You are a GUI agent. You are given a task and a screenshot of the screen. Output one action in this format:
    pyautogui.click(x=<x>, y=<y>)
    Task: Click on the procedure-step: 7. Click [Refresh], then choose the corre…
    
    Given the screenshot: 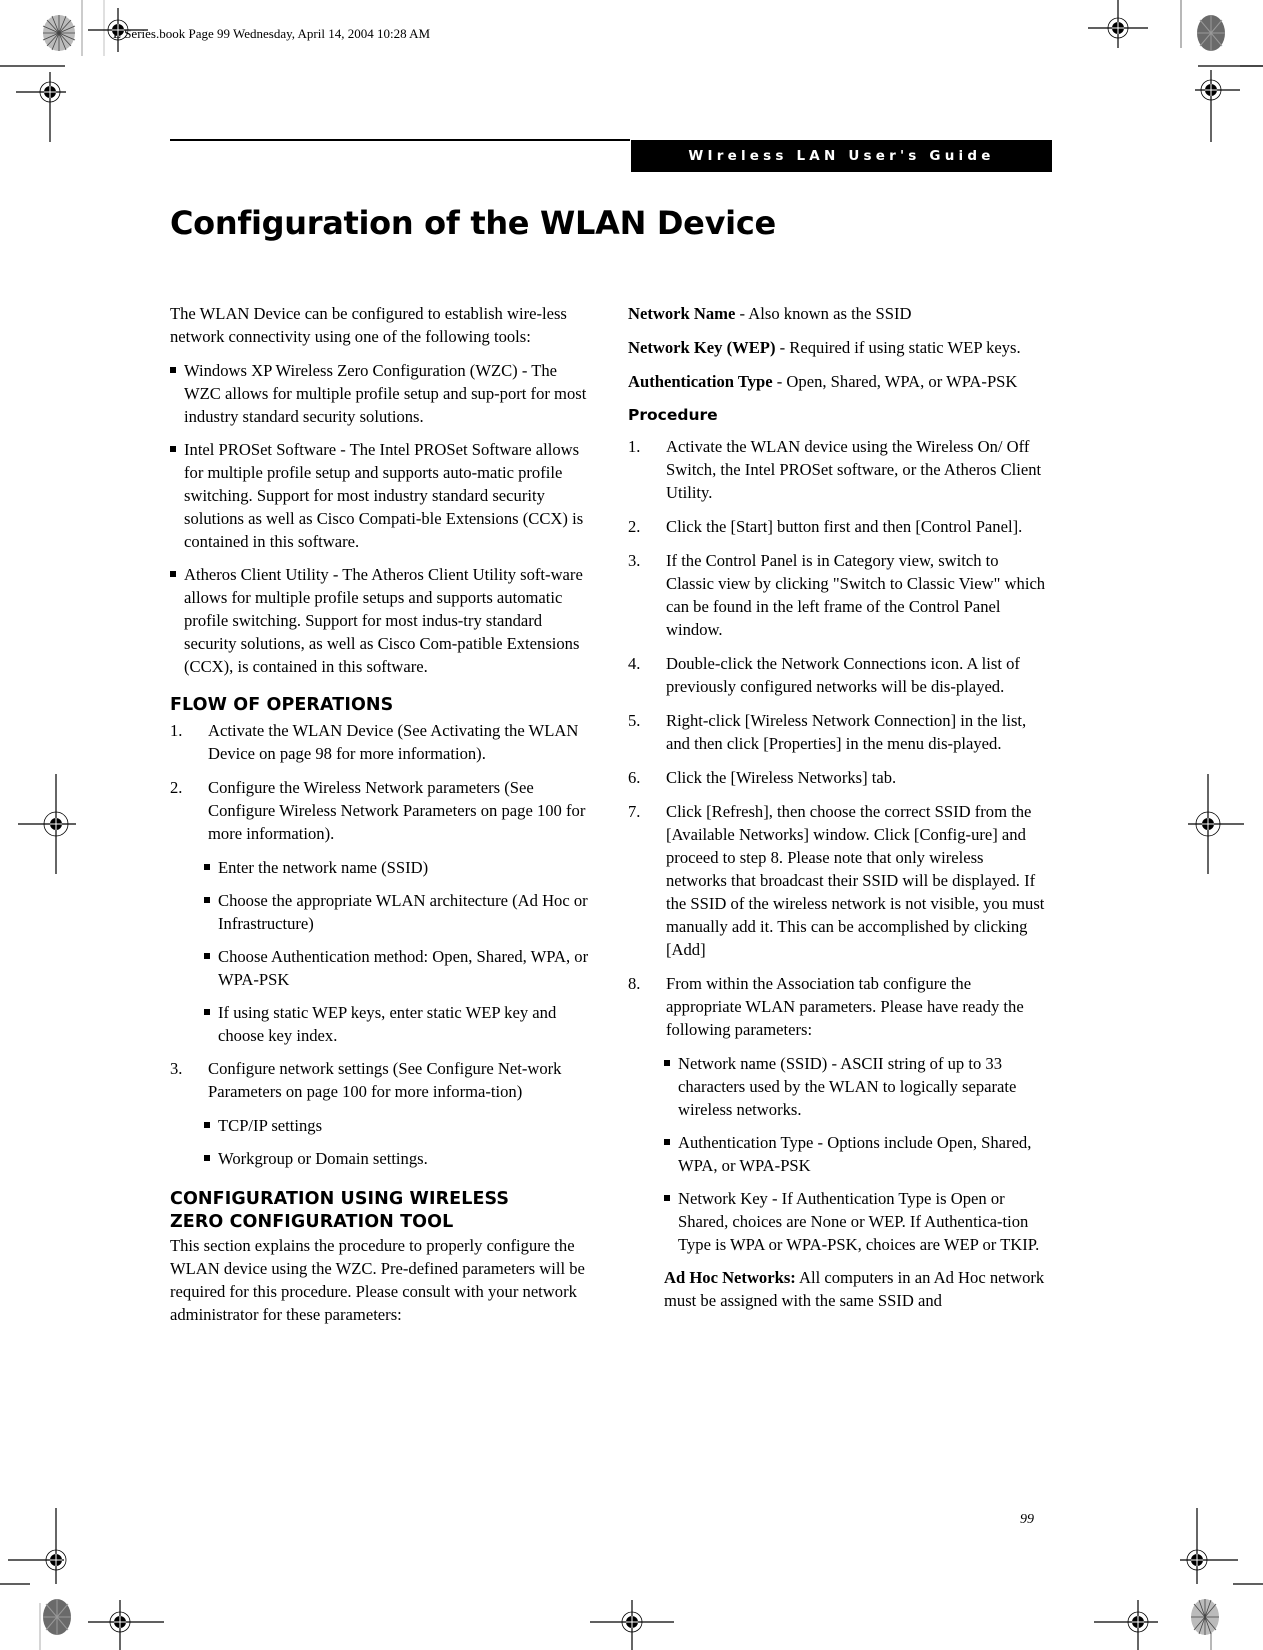 What is the action you would take?
    pyautogui.click(x=838, y=880)
    